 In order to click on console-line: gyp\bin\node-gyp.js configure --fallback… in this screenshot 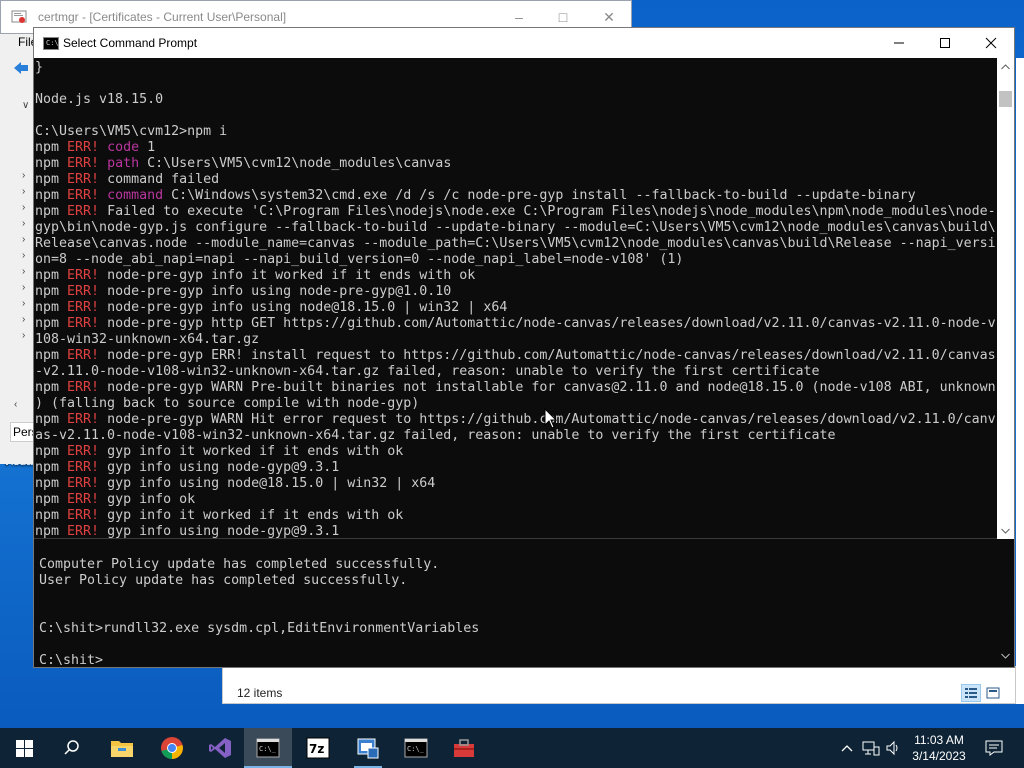, I will do `click(515, 228)`.